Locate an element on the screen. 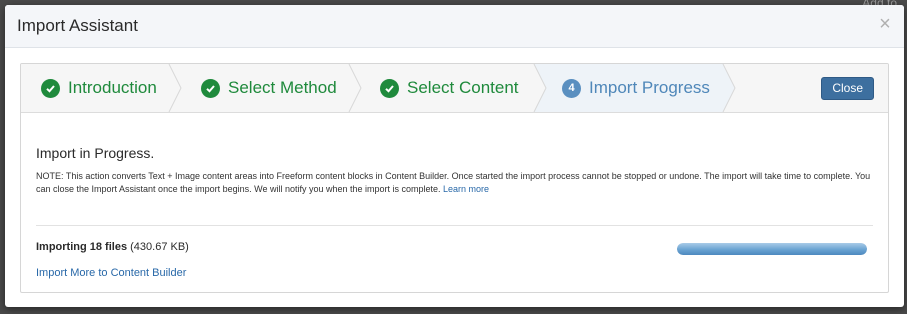 The image size is (907, 314). step-select-method: Select Method is located at coordinates (269, 88).